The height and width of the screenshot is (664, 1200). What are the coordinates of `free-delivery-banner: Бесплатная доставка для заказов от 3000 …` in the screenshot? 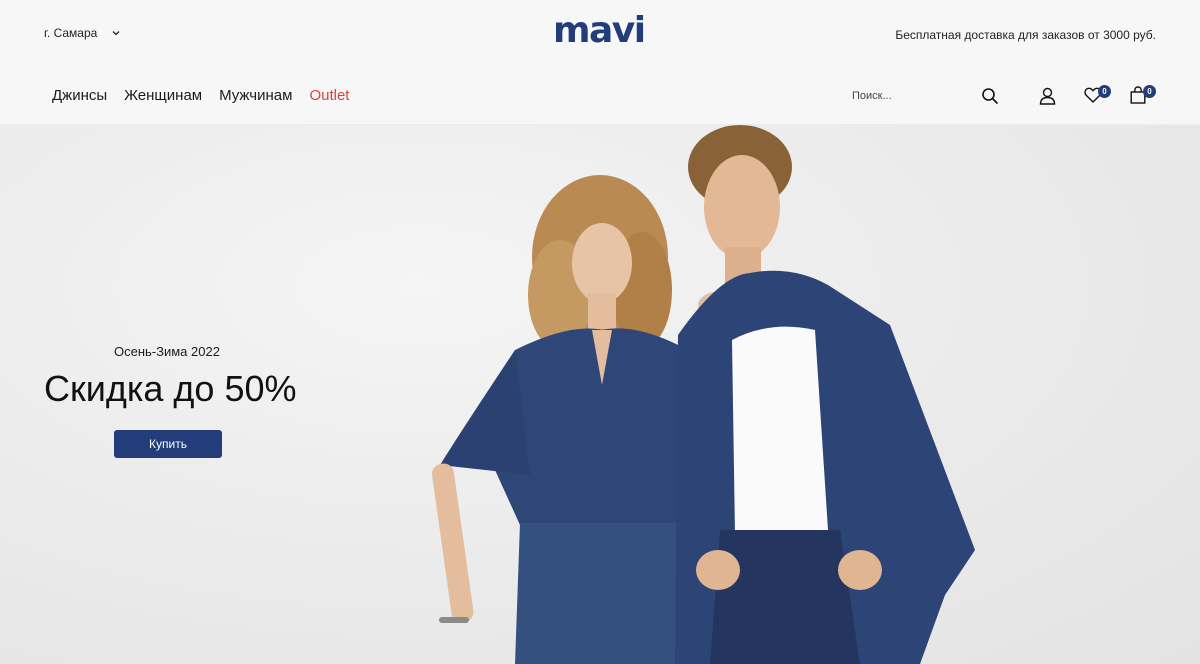 It's located at (1025, 35).